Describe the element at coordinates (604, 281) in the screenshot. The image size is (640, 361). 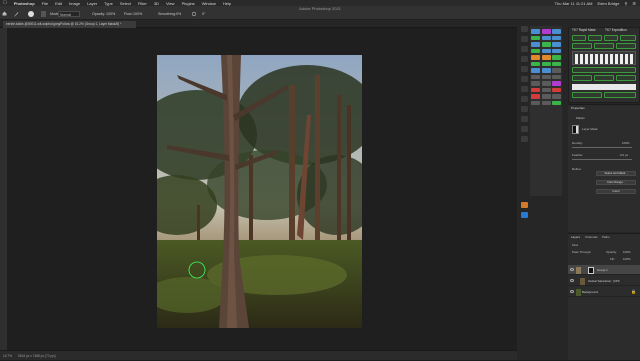
I see `layer-row: Global Saturation: (CPF` at that location.